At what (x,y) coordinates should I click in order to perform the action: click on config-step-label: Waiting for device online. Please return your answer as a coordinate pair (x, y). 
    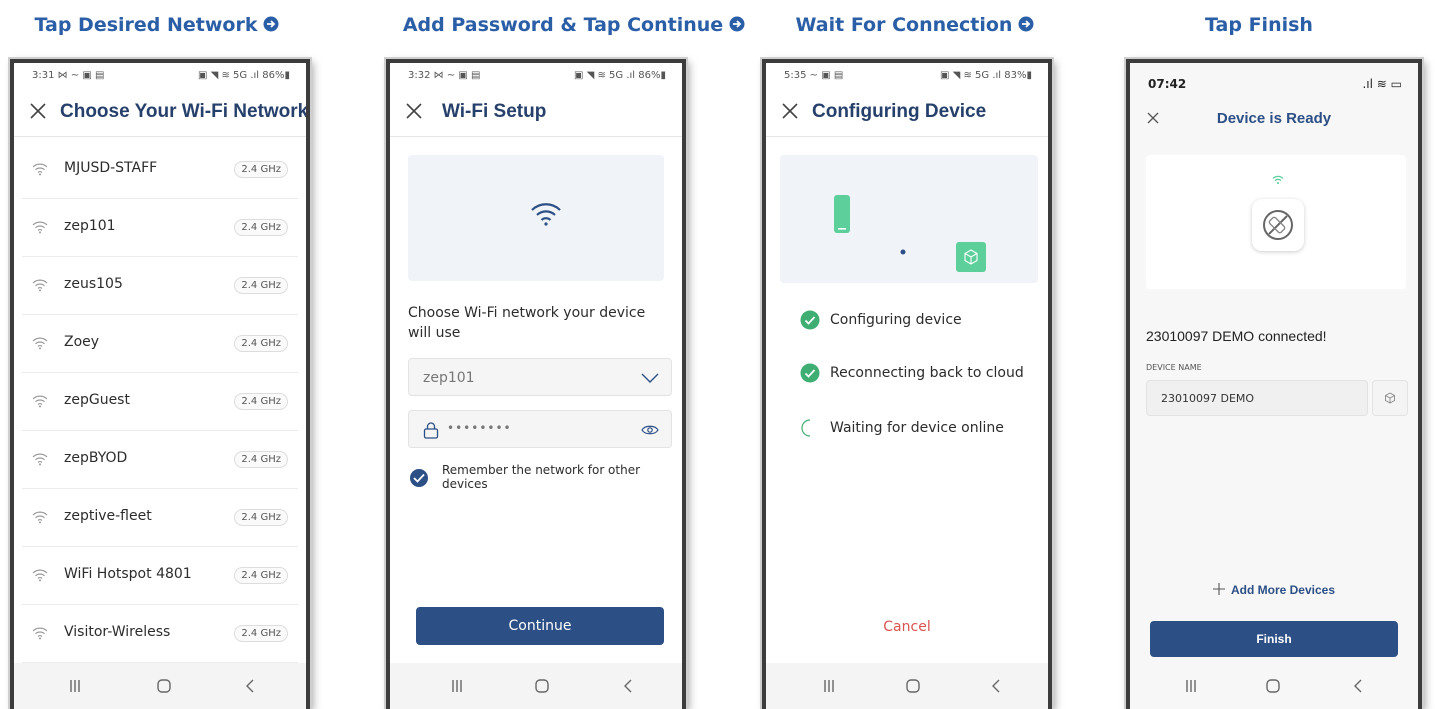
    Looking at the image, I should click on (917, 428).